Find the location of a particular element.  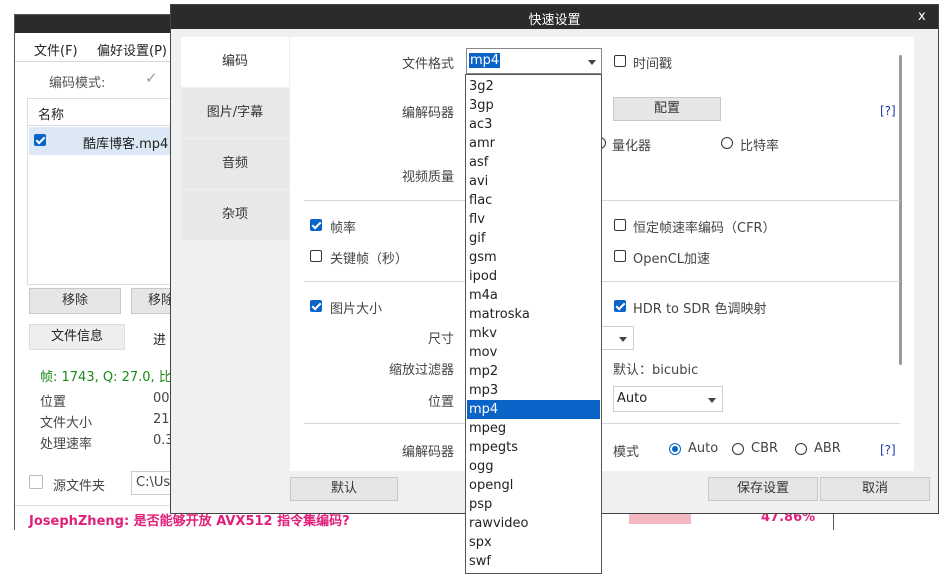

tab-progress: 进 is located at coordinates (159, 338).